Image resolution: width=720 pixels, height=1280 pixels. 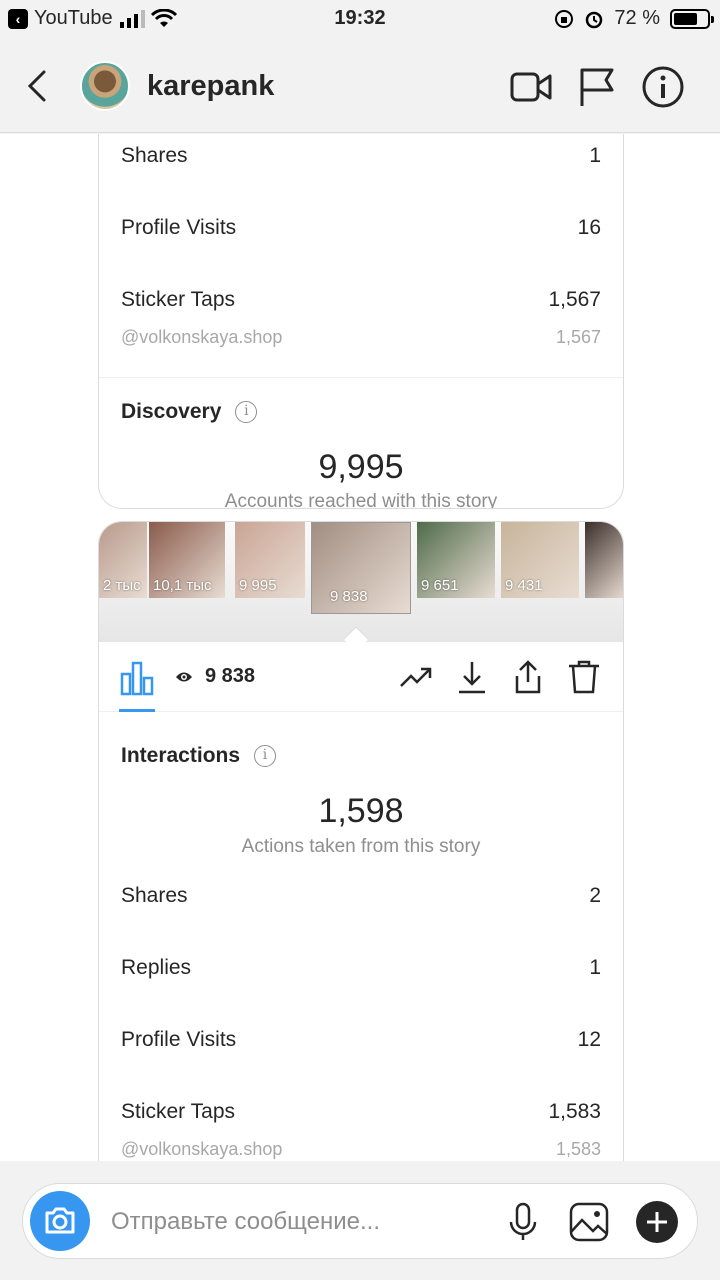 What do you see at coordinates (361, 971) in the screenshot?
I see `stat-row-replies: Replies 1` at bounding box center [361, 971].